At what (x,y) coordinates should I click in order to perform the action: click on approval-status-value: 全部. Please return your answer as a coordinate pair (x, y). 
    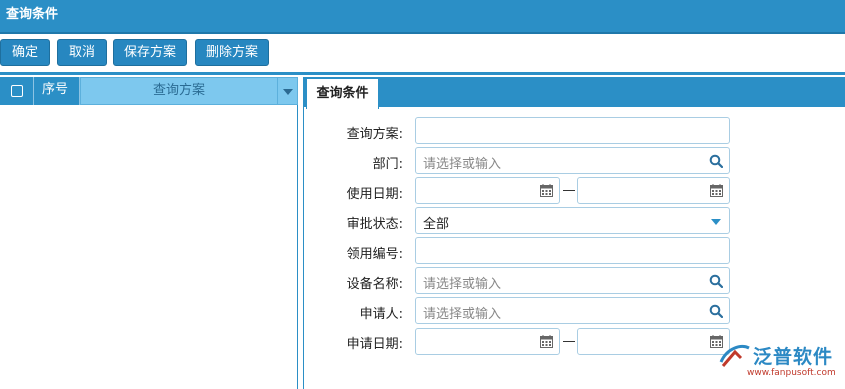
    Looking at the image, I should click on (436, 224).